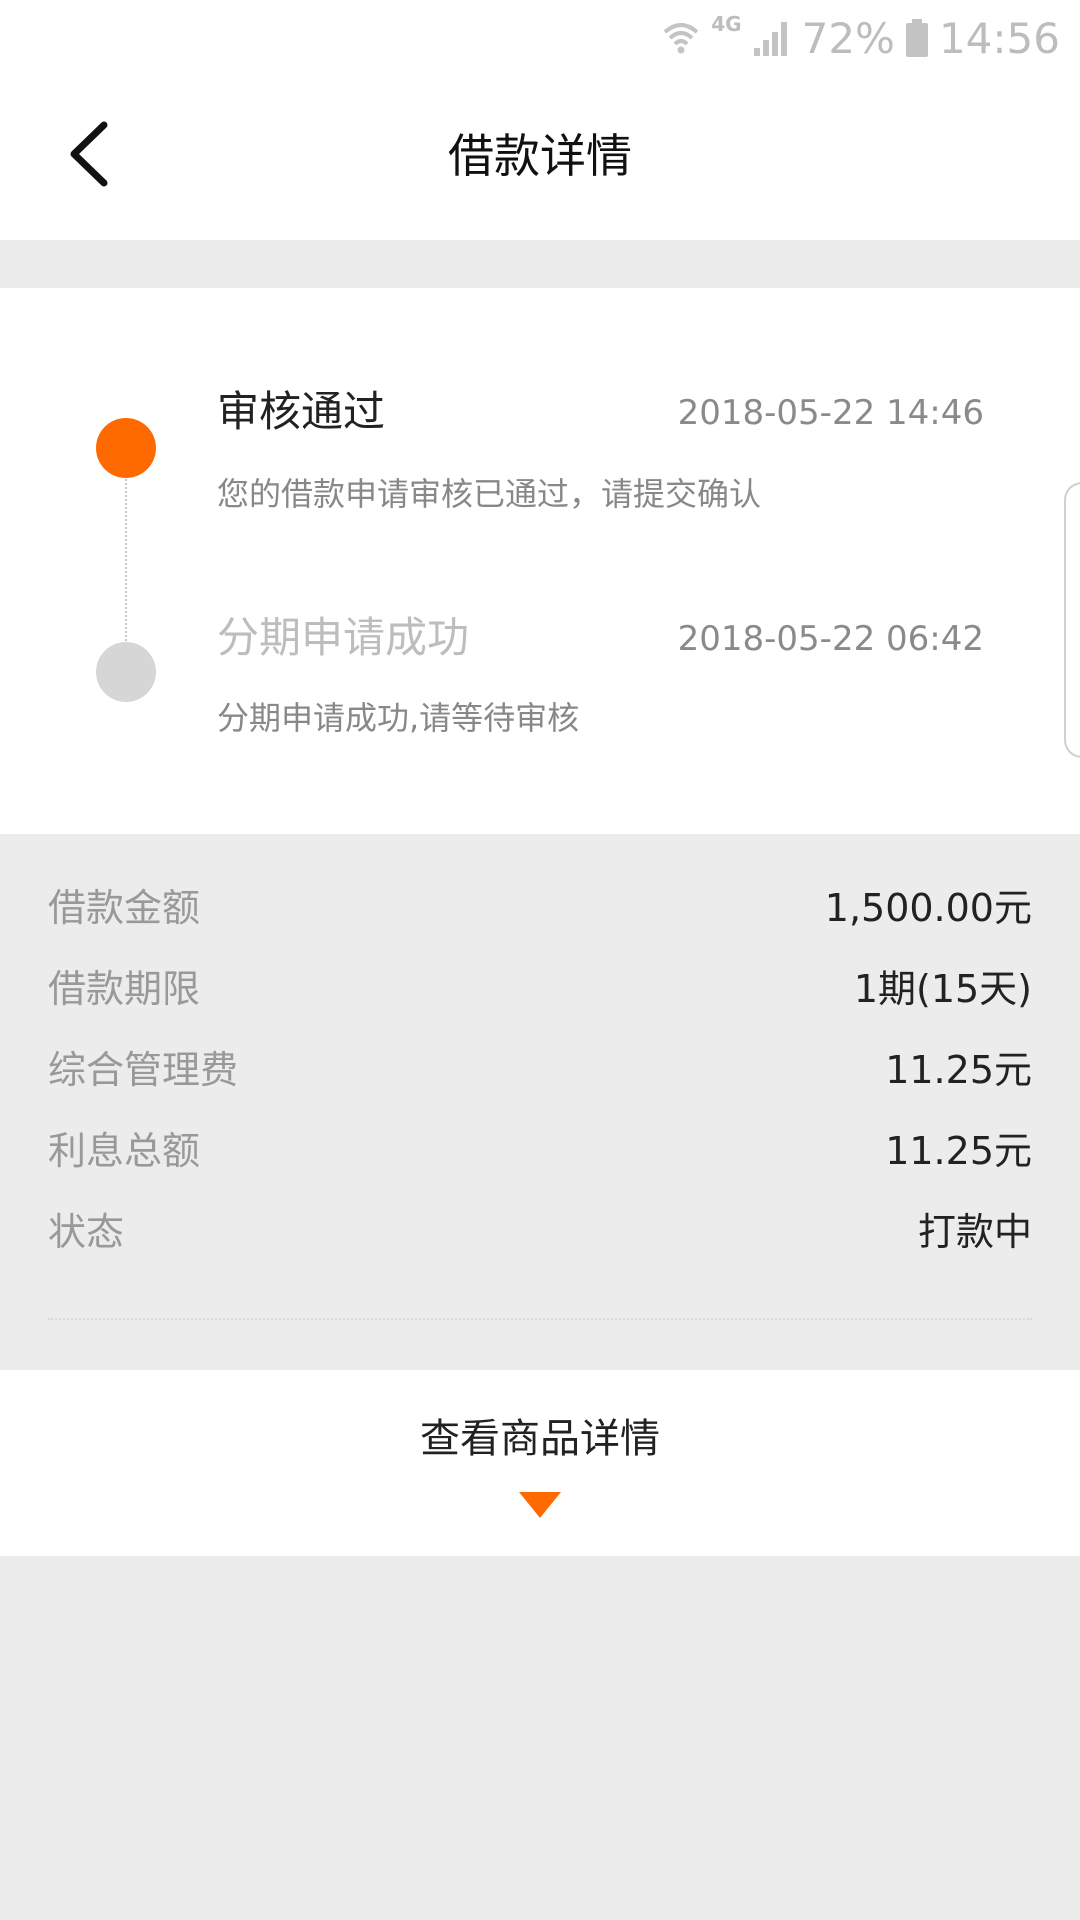  What do you see at coordinates (726, 24) in the screenshot?
I see `network-type: 4G` at bounding box center [726, 24].